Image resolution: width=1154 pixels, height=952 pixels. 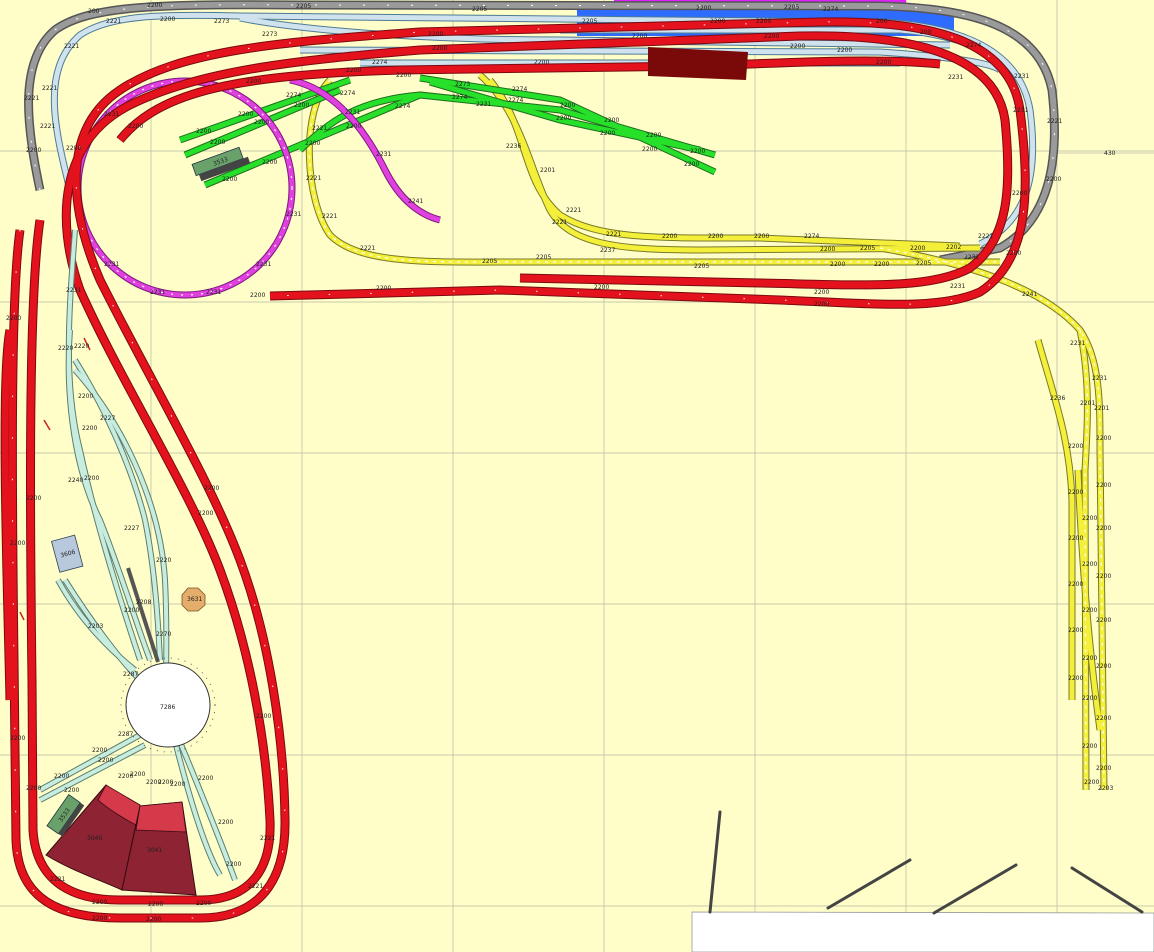 I want to click on room-edge-area, so click(x=922, y=931).